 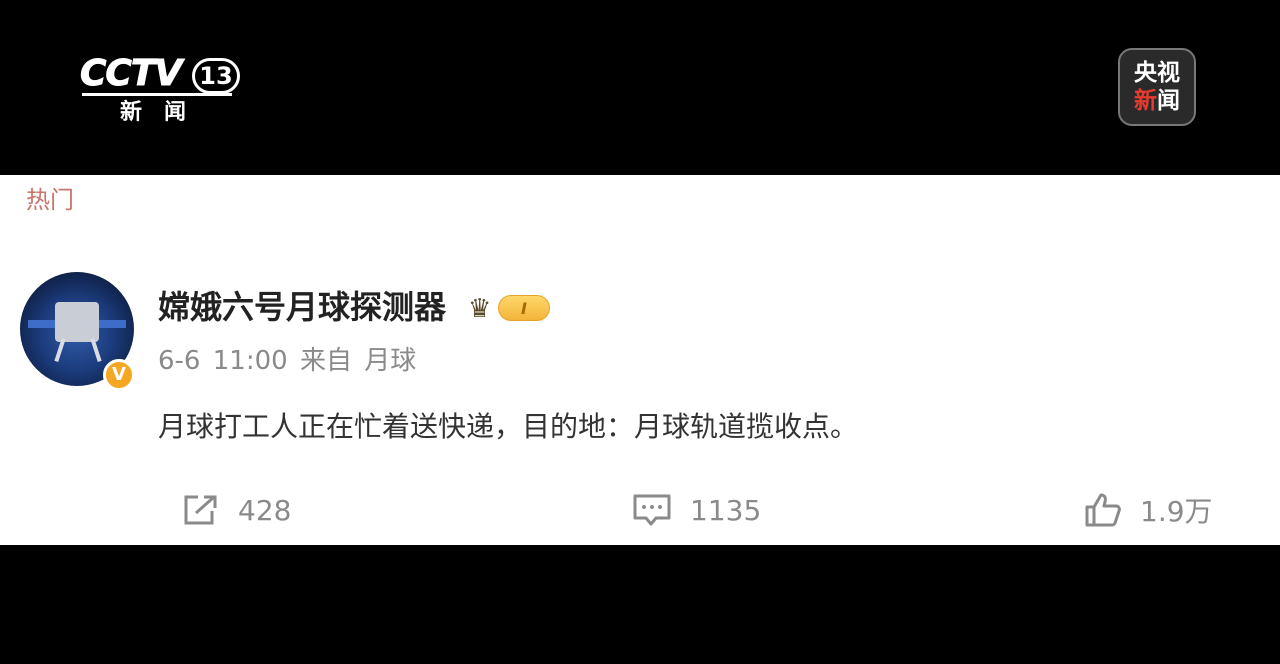 What do you see at coordinates (1157, 73) in the screenshot?
I see `badge-line1: 央视` at bounding box center [1157, 73].